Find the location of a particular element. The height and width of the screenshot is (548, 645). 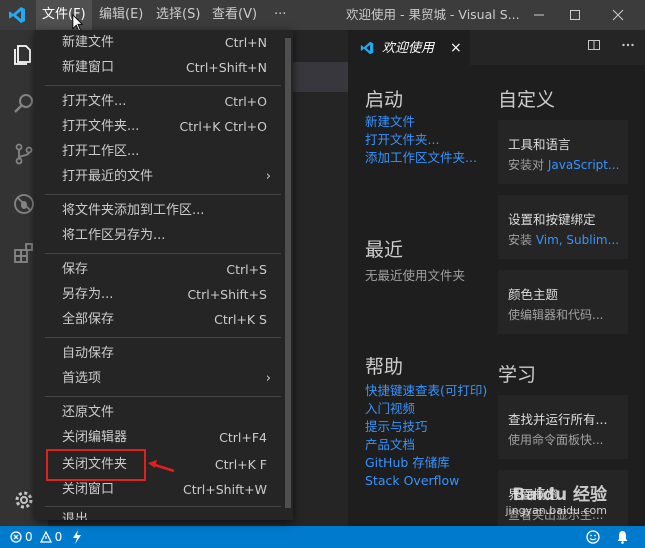

tab-welcome: 欢迎使用 × is located at coordinates (409, 47).